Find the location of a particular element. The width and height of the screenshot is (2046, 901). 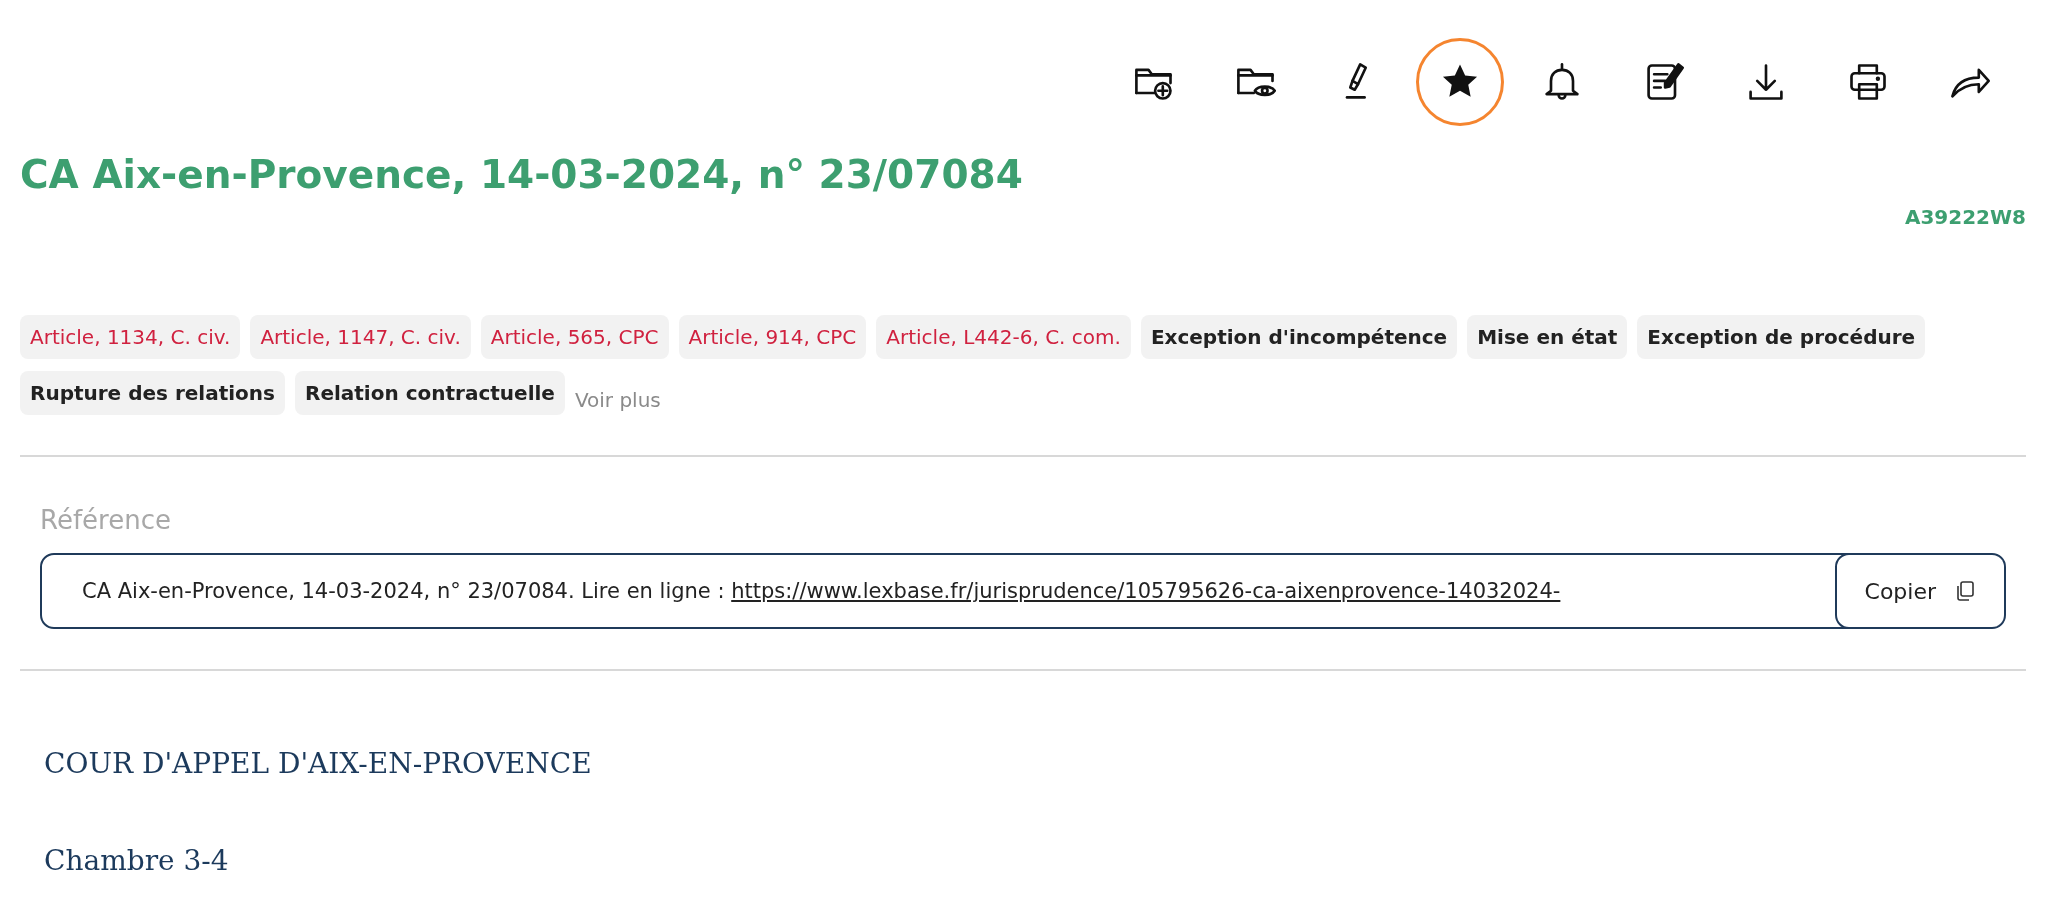

body-paragraph: Chambre 3-4 is located at coordinates (137, 860).